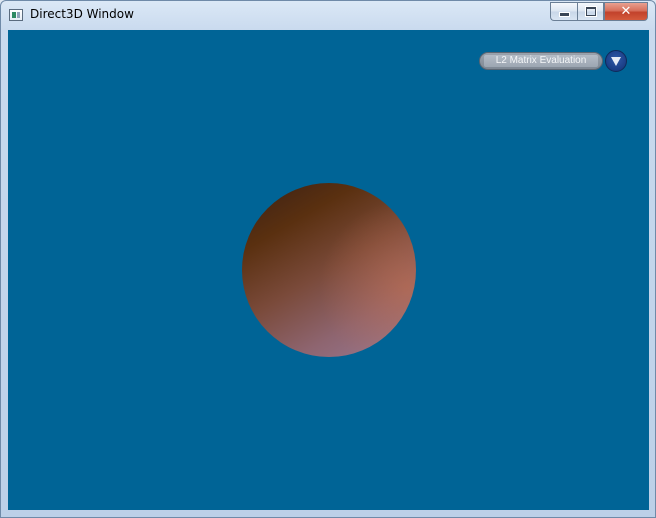 The width and height of the screenshot is (656, 518). What do you see at coordinates (616, 61) in the screenshot?
I see `chevron-down-icon` at bounding box center [616, 61].